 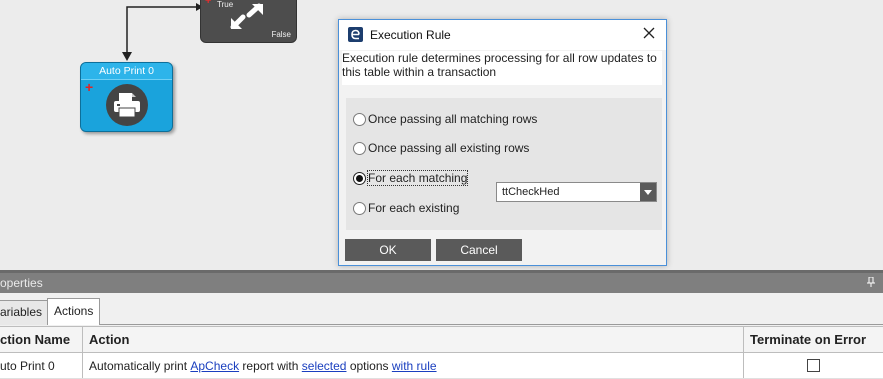 What do you see at coordinates (531, 192) in the screenshot?
I see `select-value: ttCheckHed` at bounding box center [531, 192].